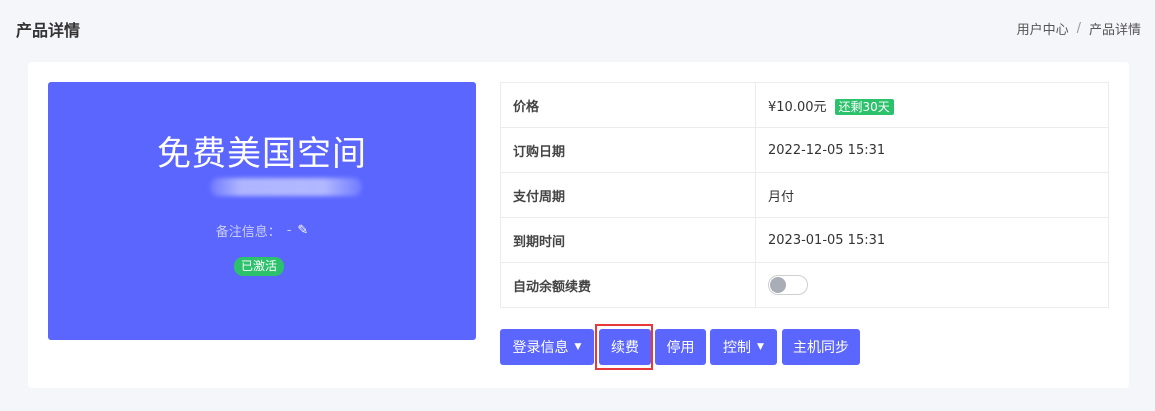  Describe the element at coordinates (932, 240) in the screenshot. I see `expiry-value: 2023-01-05 15:31` at that location.